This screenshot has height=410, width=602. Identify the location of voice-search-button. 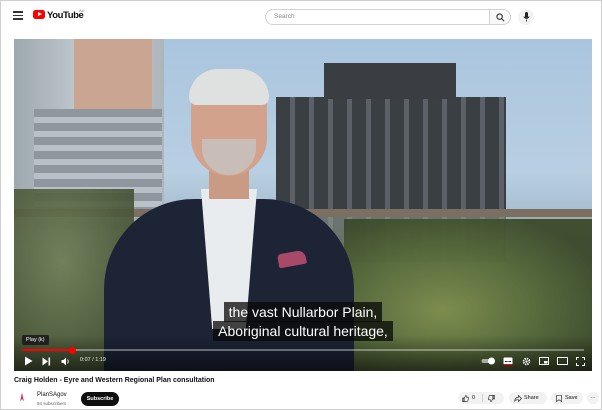
(526, 17).